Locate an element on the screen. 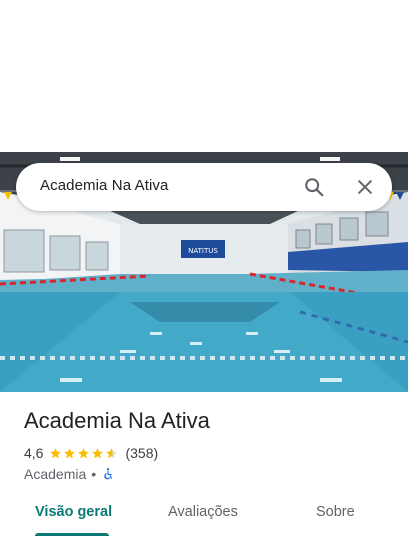 This screenshot has height=544, width=408. place-tabs: Visão geral Avaliações Sobre is located at coordinates (204, 518).